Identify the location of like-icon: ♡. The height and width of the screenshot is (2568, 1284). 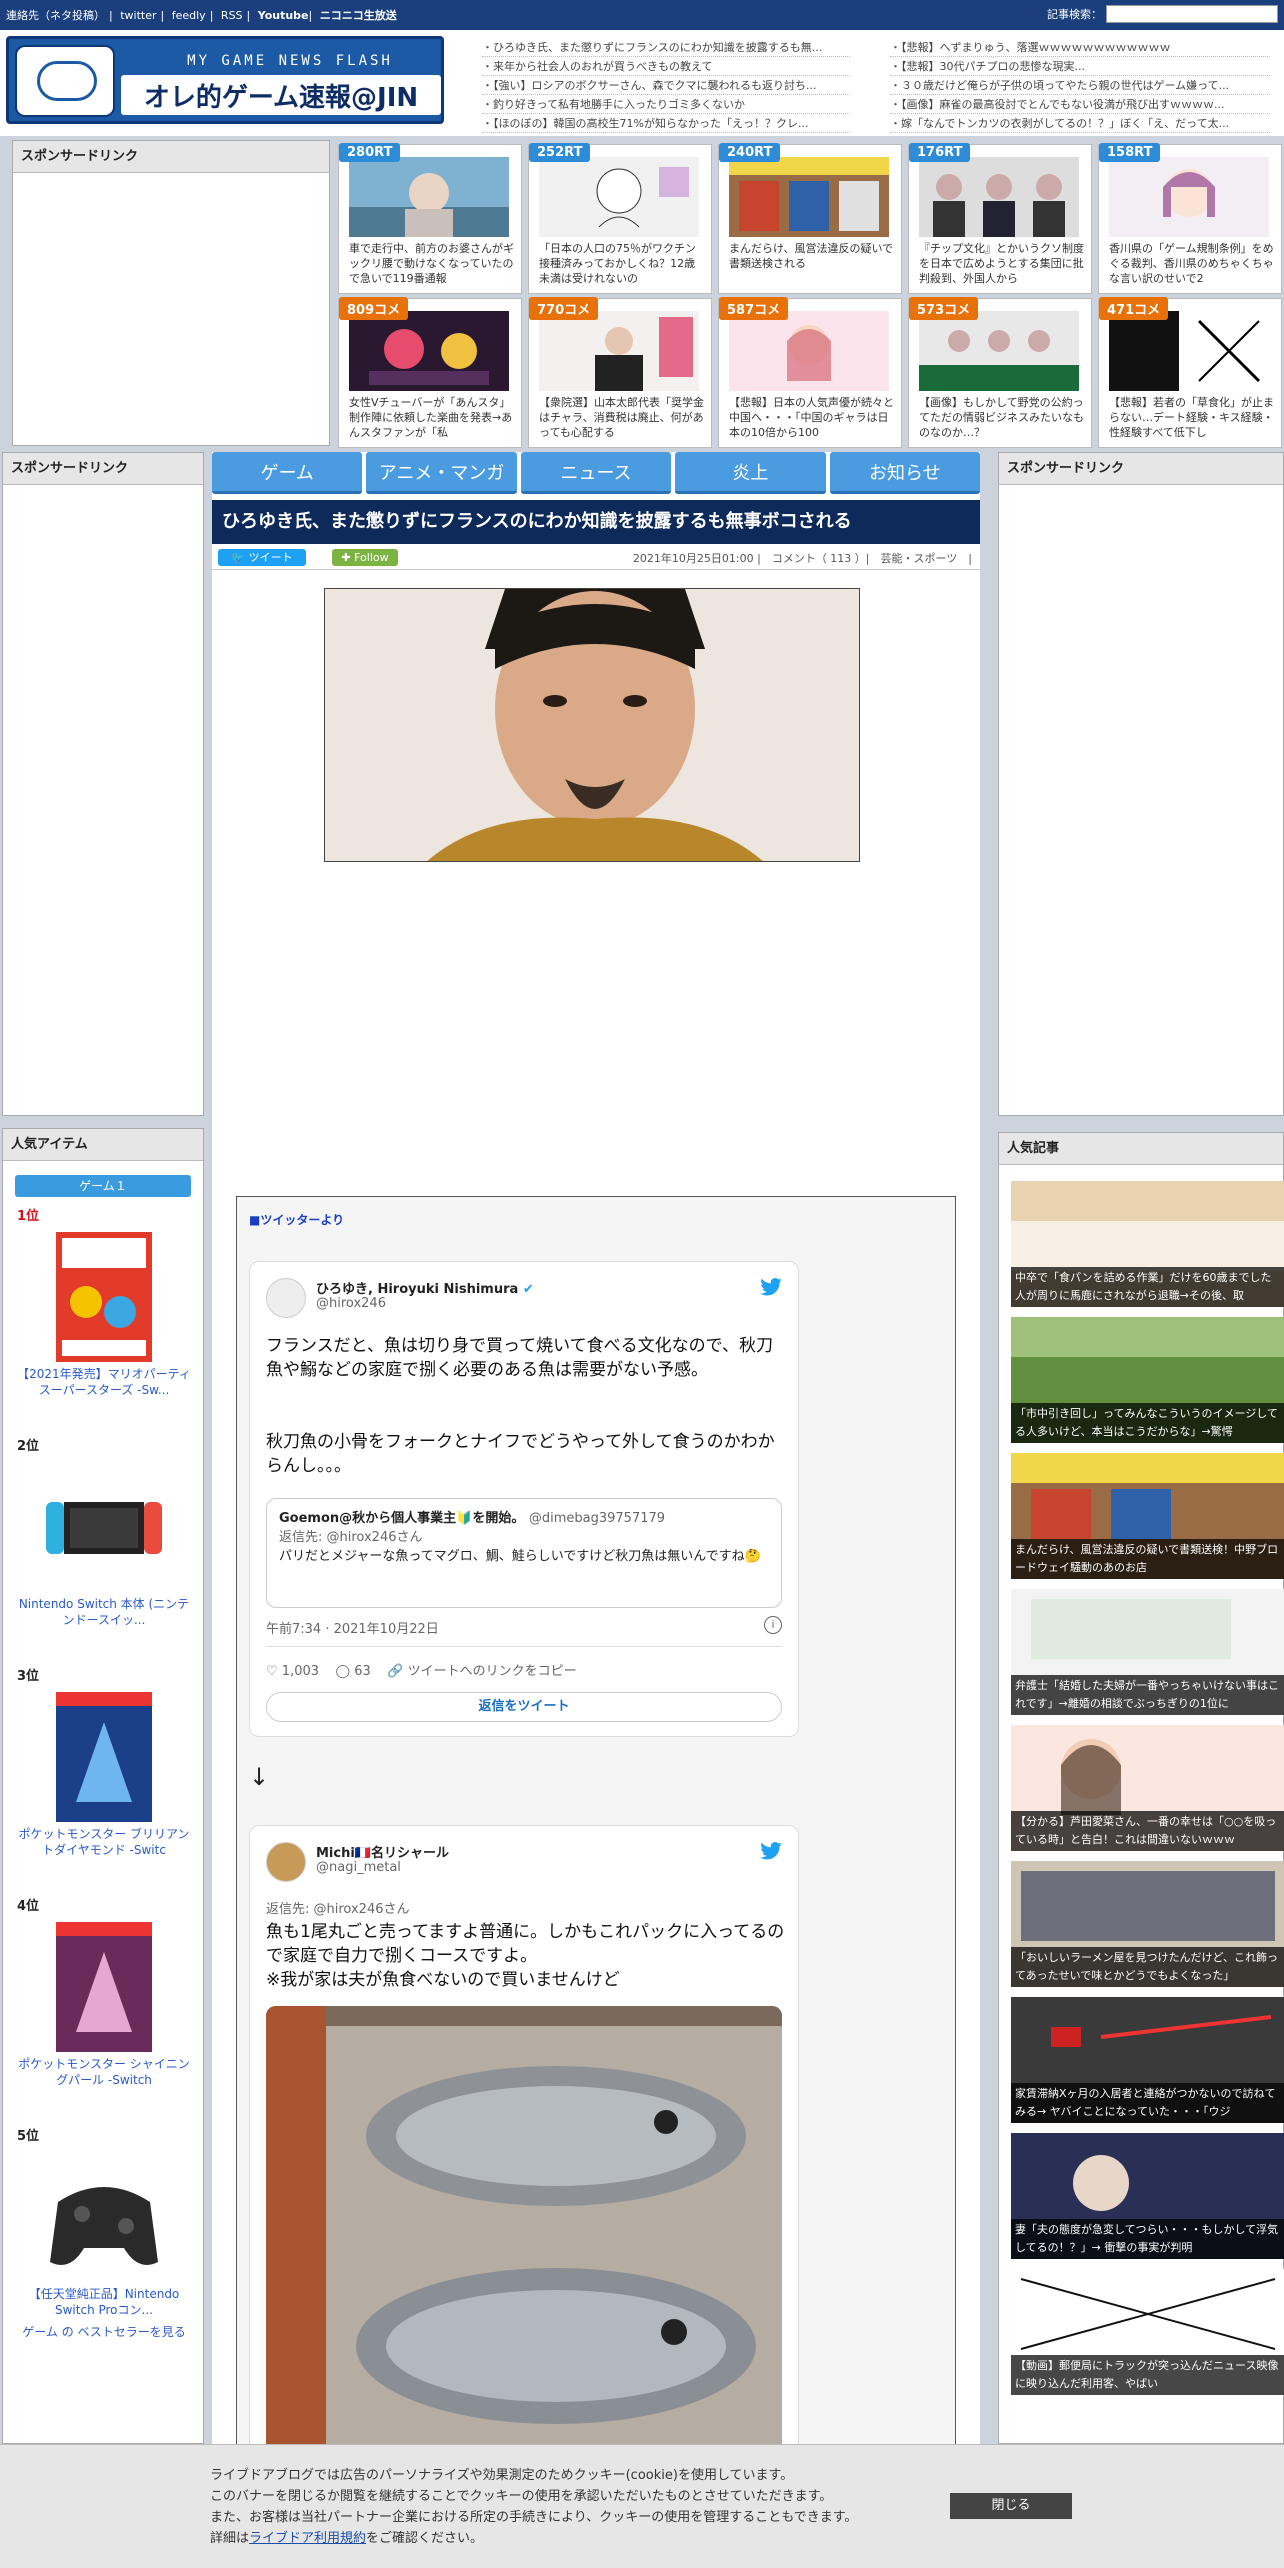
(272, 1671).